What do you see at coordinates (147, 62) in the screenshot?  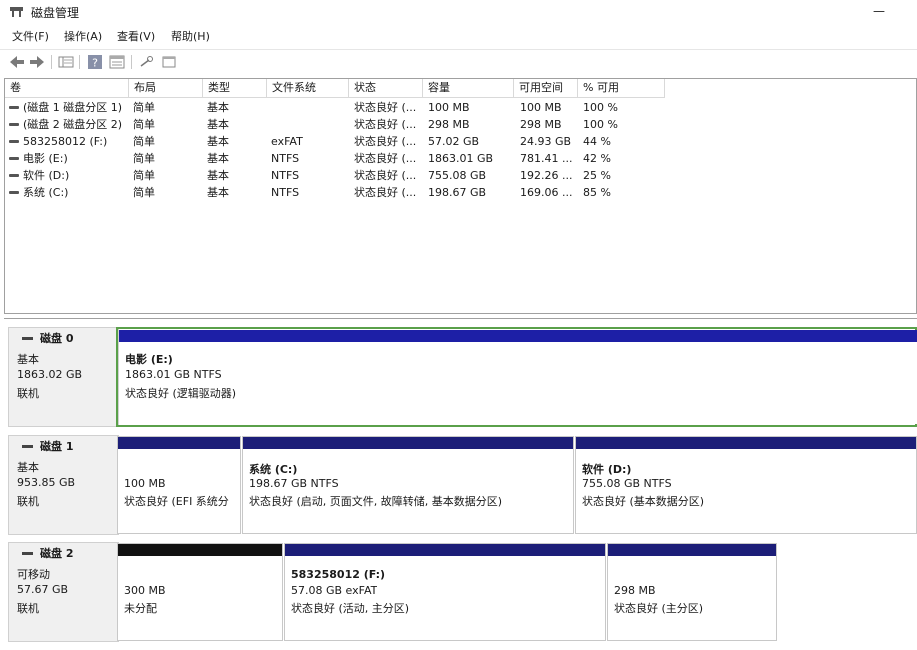 I see `key-icon` at bounding box center [147, 62].